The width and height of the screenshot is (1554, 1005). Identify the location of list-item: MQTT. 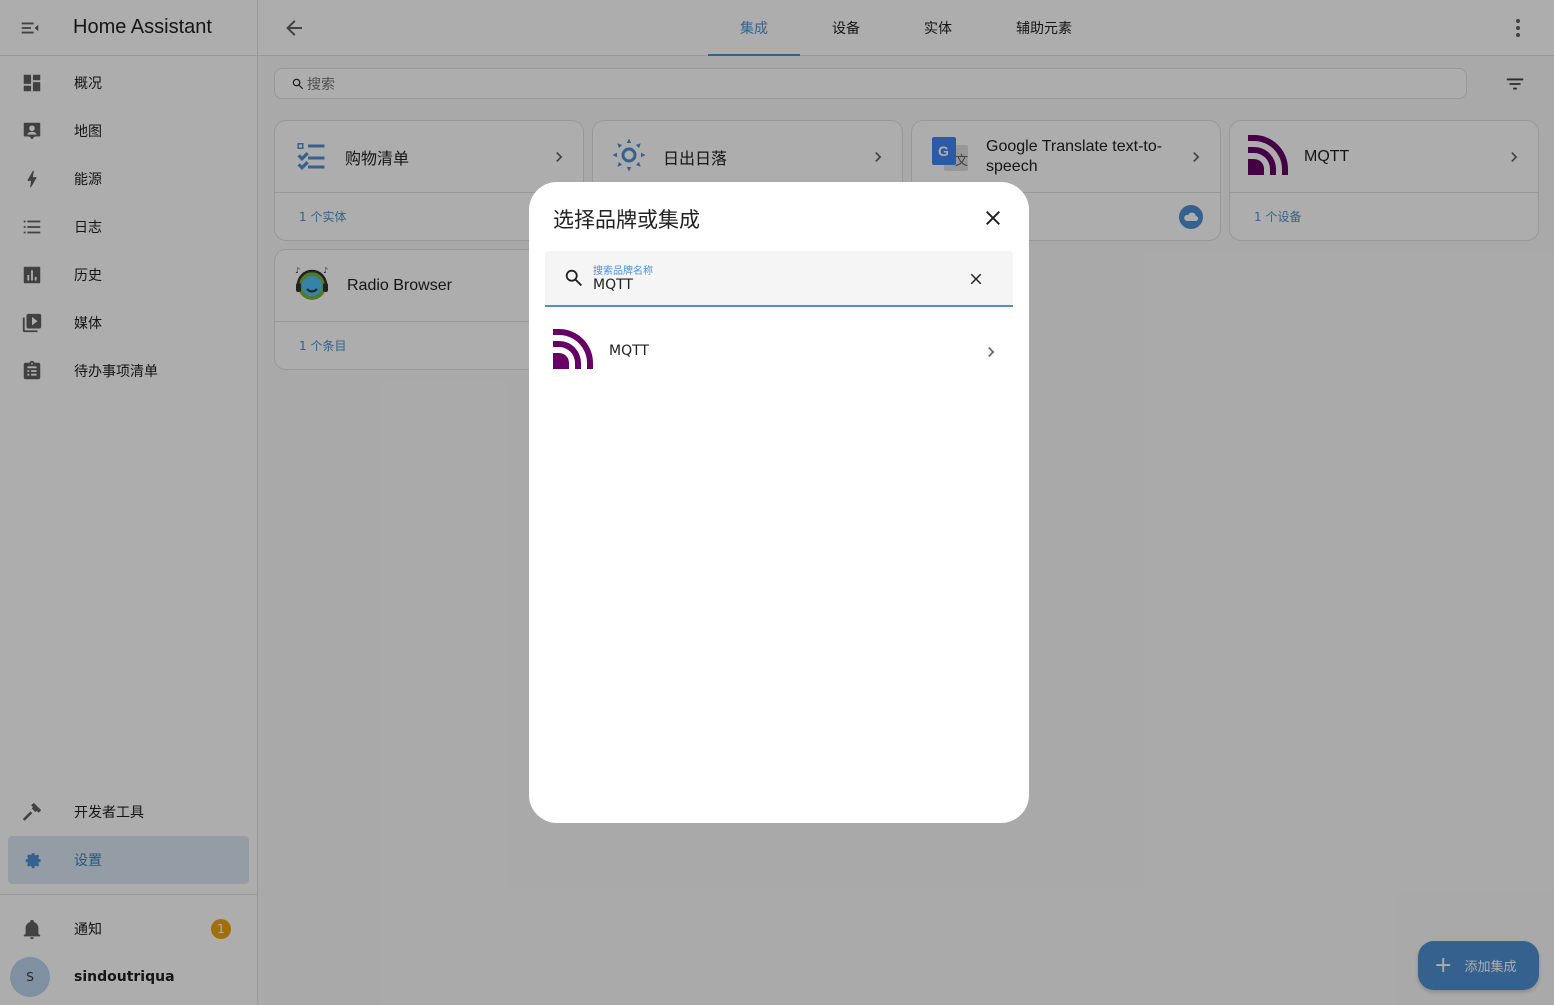
(779, 351).